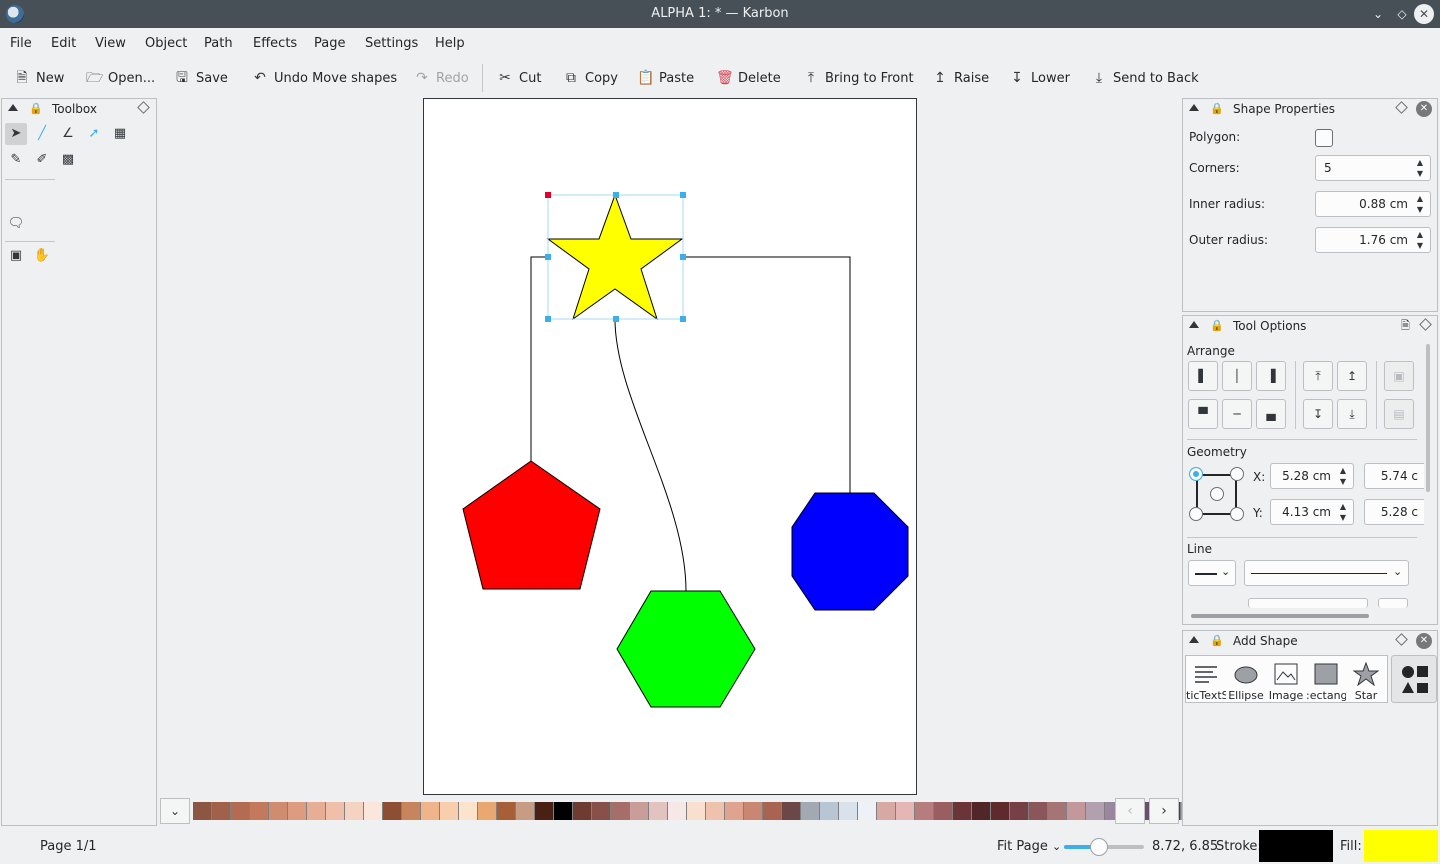 The width and height of the screenshot is (1440, 864). Describe the element at coordinates (1196, 474) in the screenshot. I see `anchor-top-left` at that location.